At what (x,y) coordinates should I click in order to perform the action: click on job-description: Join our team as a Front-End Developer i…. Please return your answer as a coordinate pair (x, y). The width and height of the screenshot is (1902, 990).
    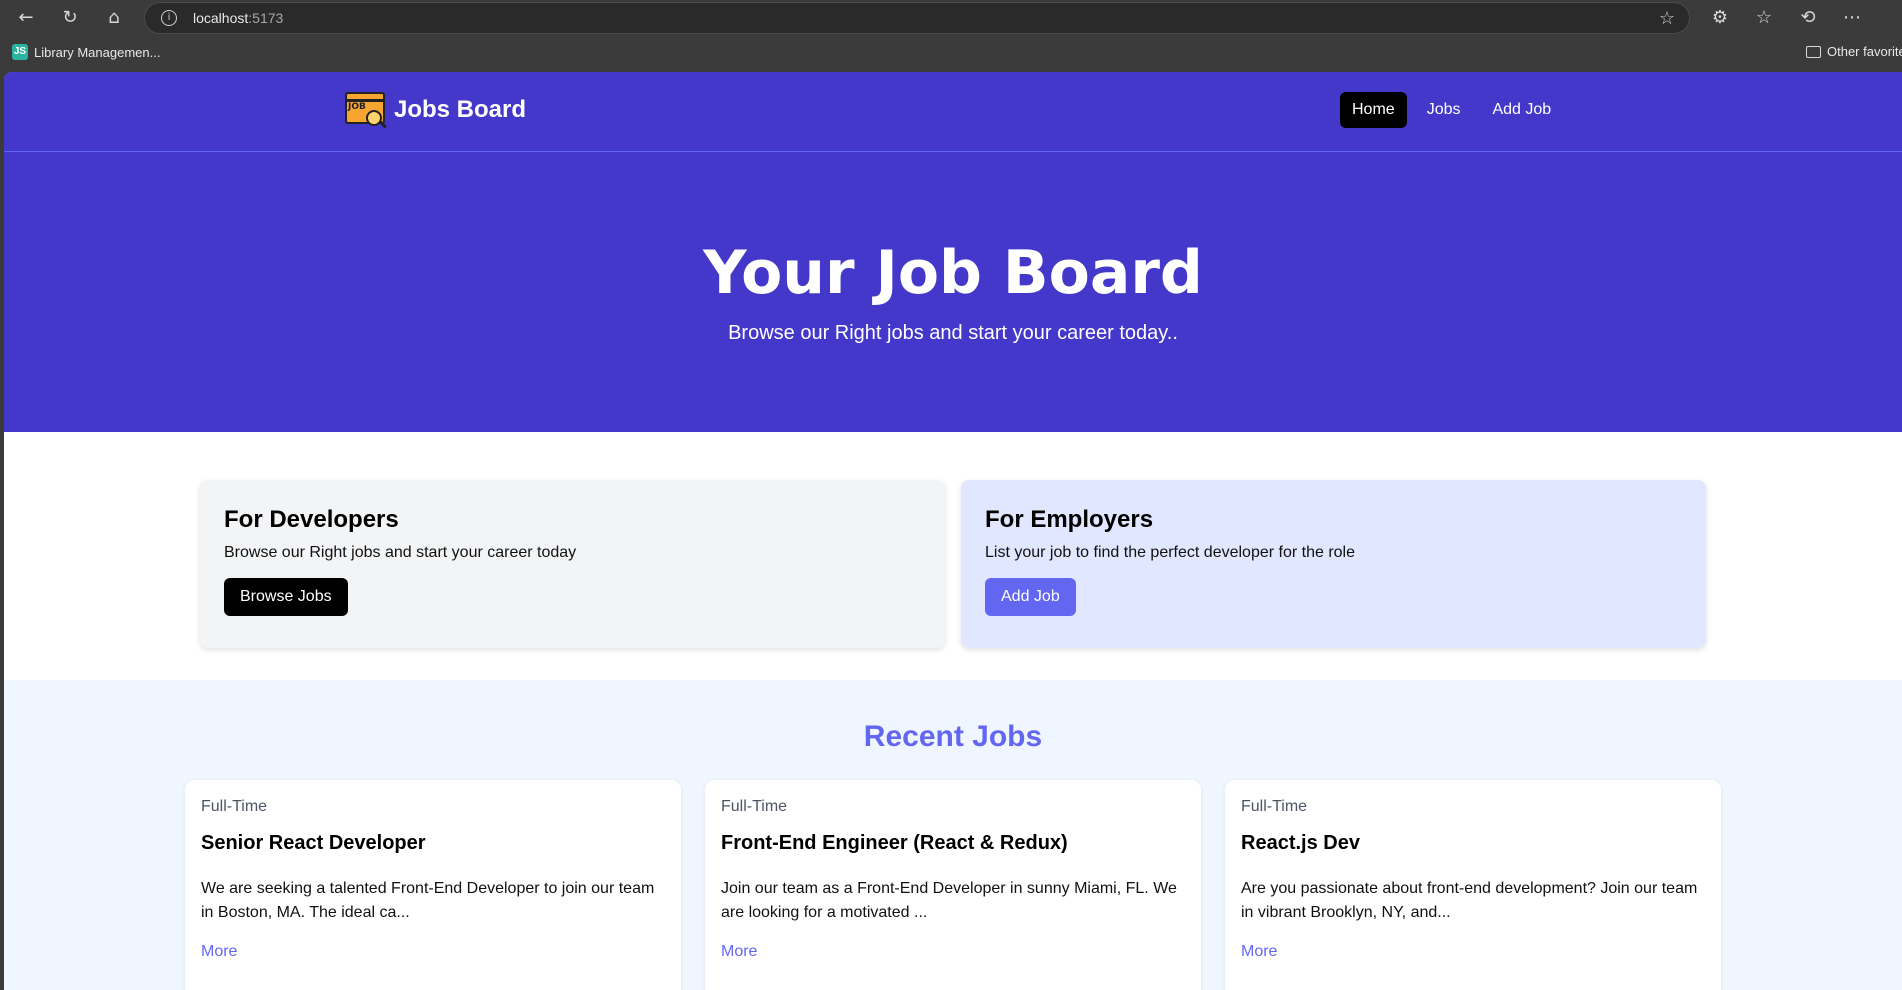
    Looking at the image, I should click on (949, 900).